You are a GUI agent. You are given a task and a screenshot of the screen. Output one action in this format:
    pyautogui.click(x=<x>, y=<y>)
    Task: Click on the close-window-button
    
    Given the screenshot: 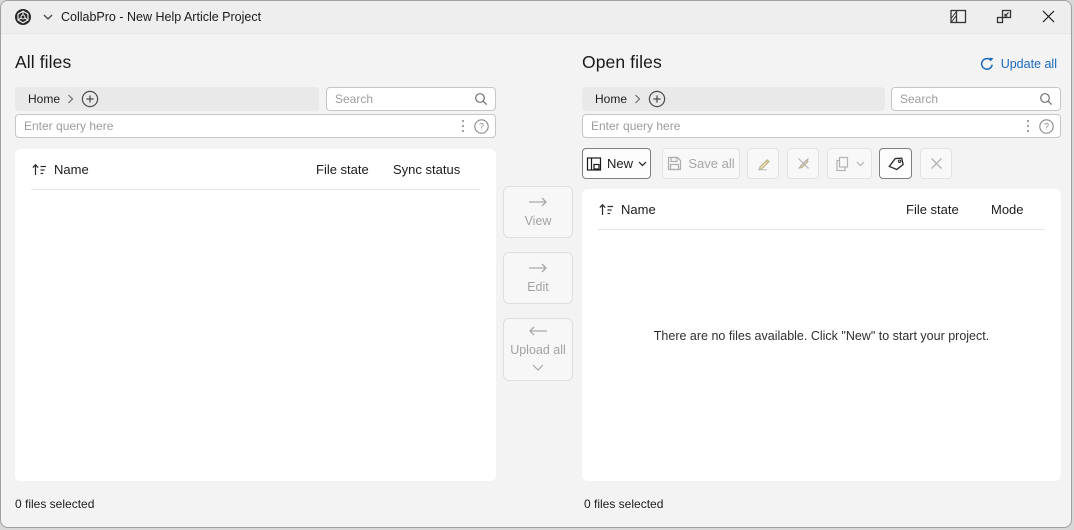 What is the action you would take?
    pyautogui.click(x=1048, y=17)
    